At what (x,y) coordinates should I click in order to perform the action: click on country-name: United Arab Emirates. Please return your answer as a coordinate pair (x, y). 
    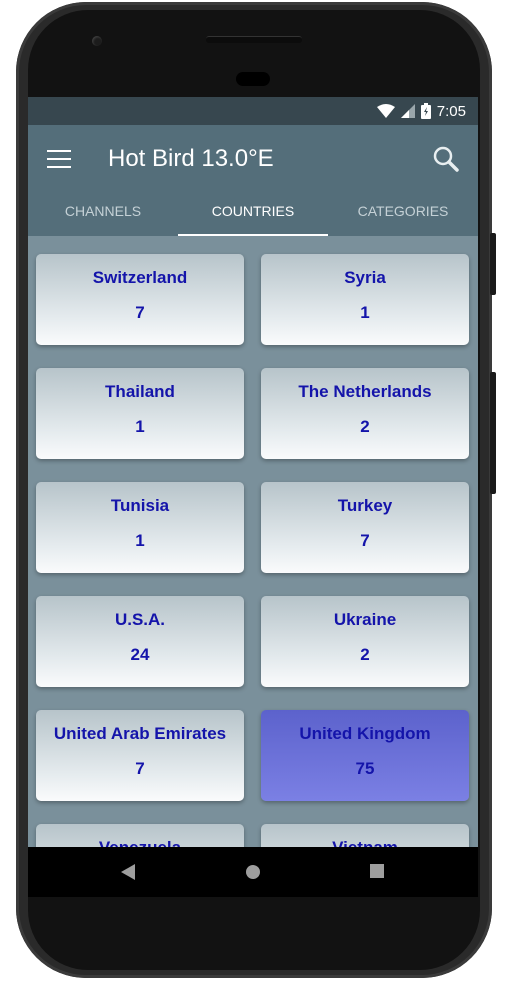
    Looking at the image, I should click on (140, 733).